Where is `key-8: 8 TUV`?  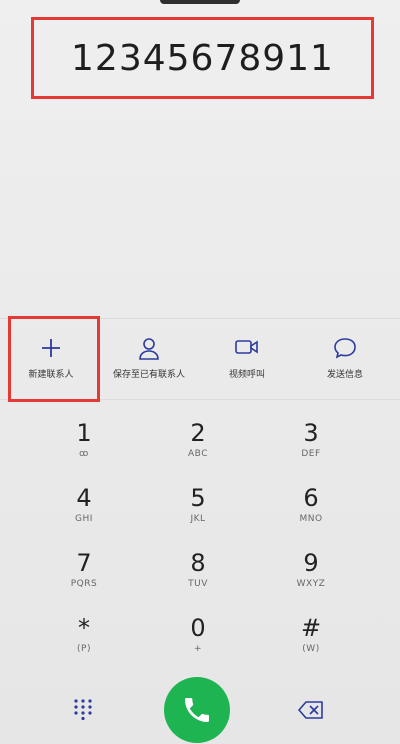 key-8: 8 TUV is located at coordinates (198, 580).